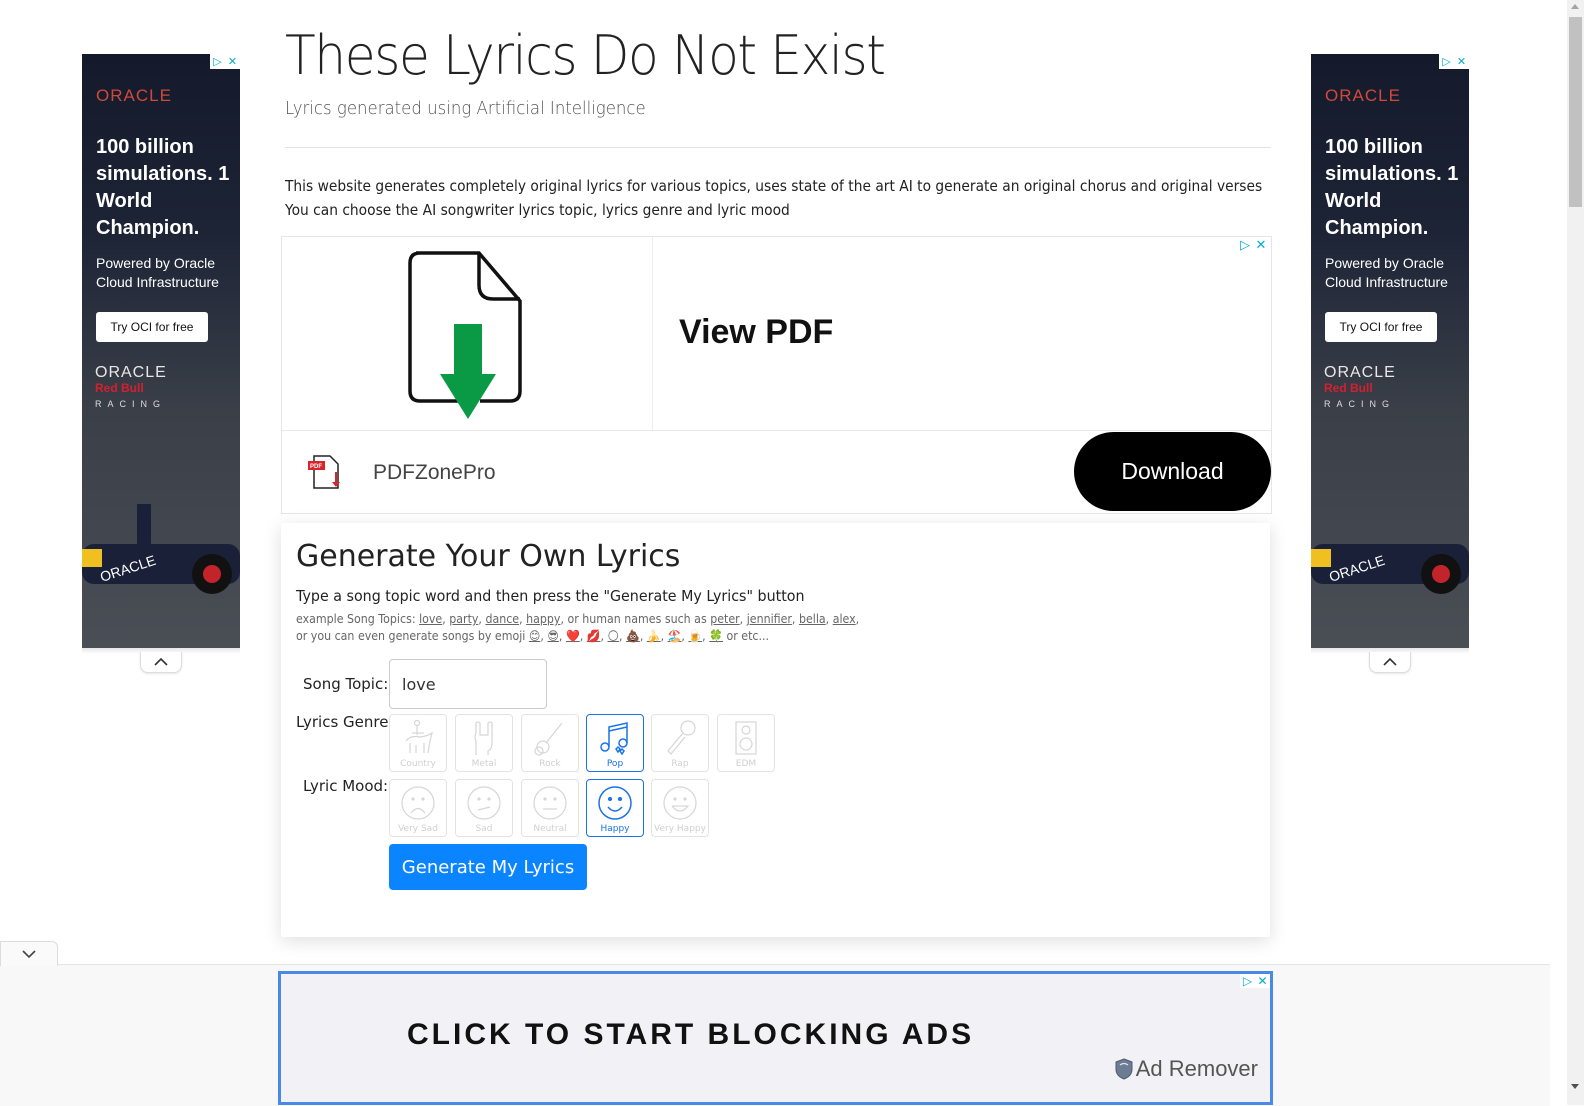 The image size is (1584, 1106). Describe the element at coordinates (716, 636) in the screenshot. I see `example-emoji-link: 🍀` at that location.